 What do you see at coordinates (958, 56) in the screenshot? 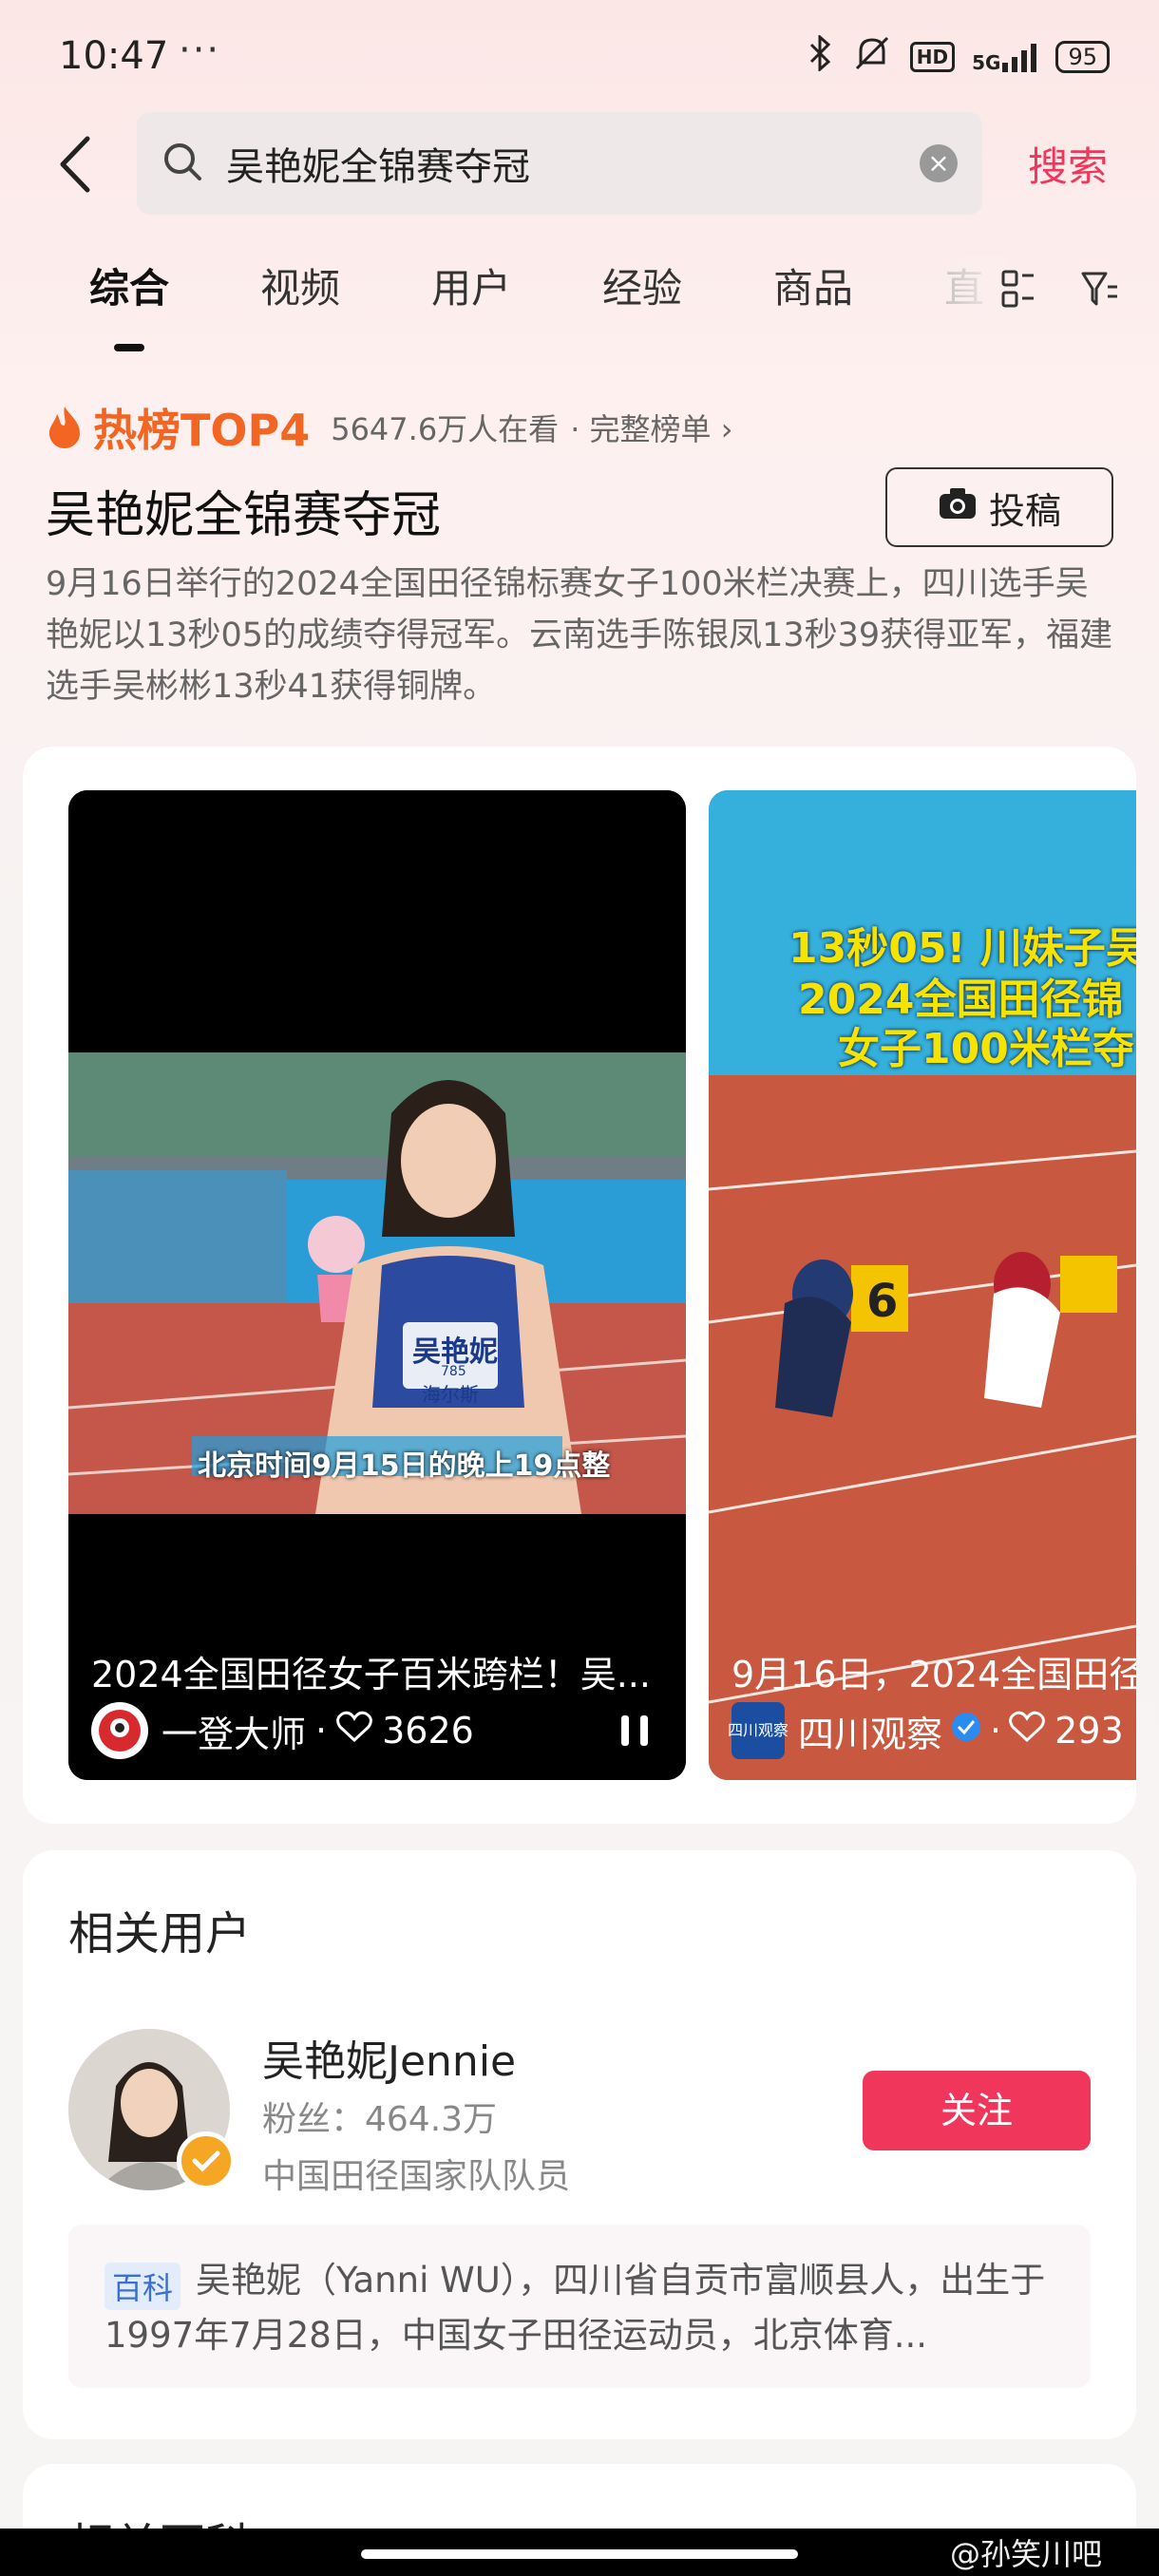
I see `status-icons: HD 5G 95` at bounding box center [958, 56].